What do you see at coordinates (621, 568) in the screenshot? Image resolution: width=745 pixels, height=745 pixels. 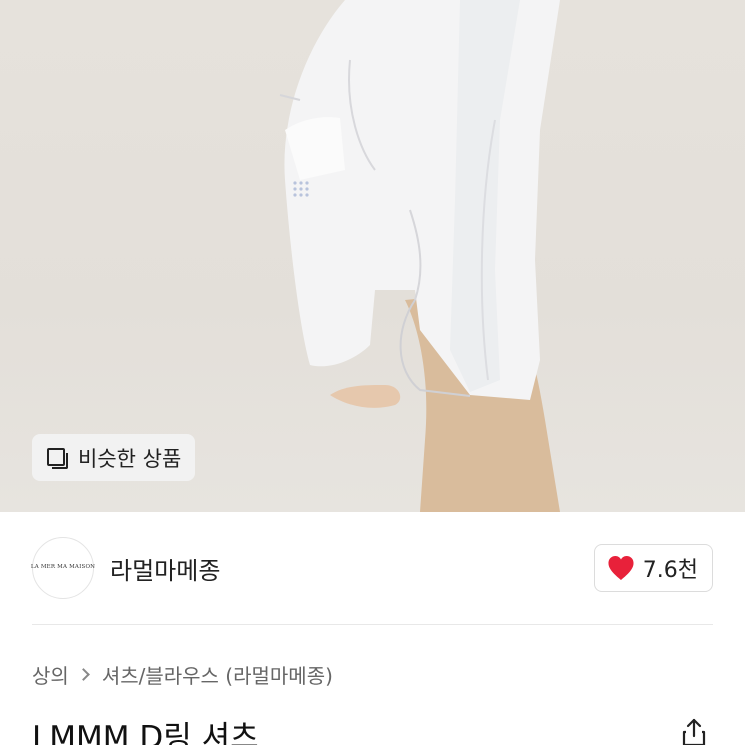 I see `heart-icon` at bounding box center [621, 568].